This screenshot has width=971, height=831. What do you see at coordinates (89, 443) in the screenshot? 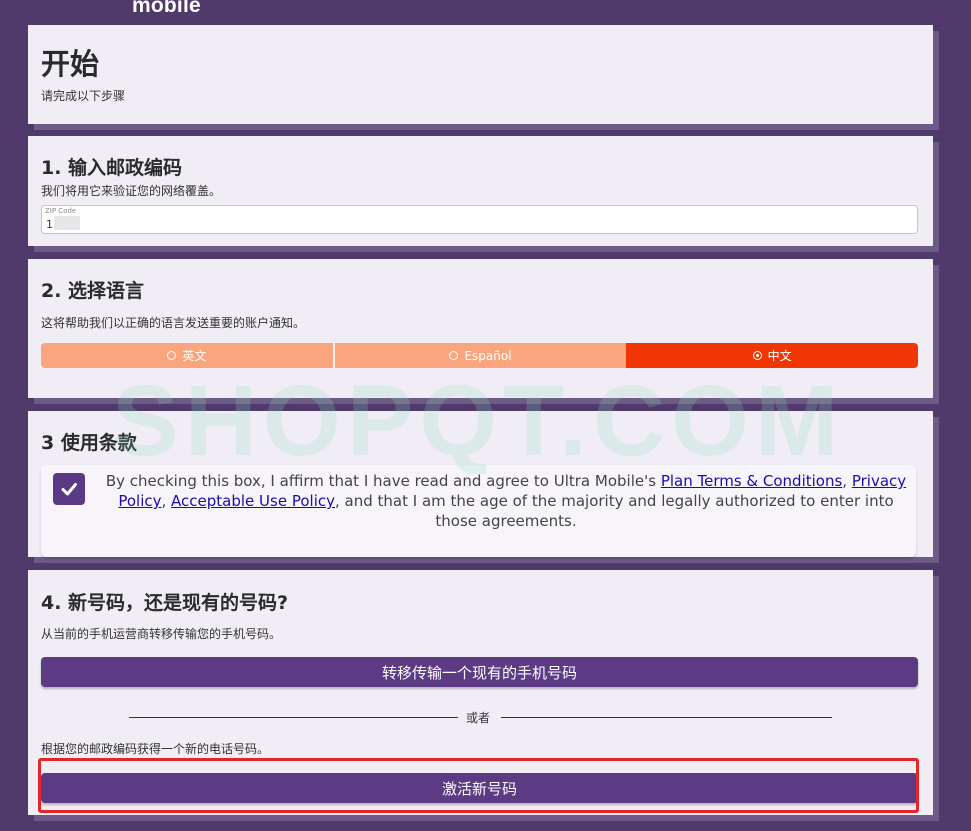
I see `terms-step-title: 3 使用条款` at bounding box center [89, 443].